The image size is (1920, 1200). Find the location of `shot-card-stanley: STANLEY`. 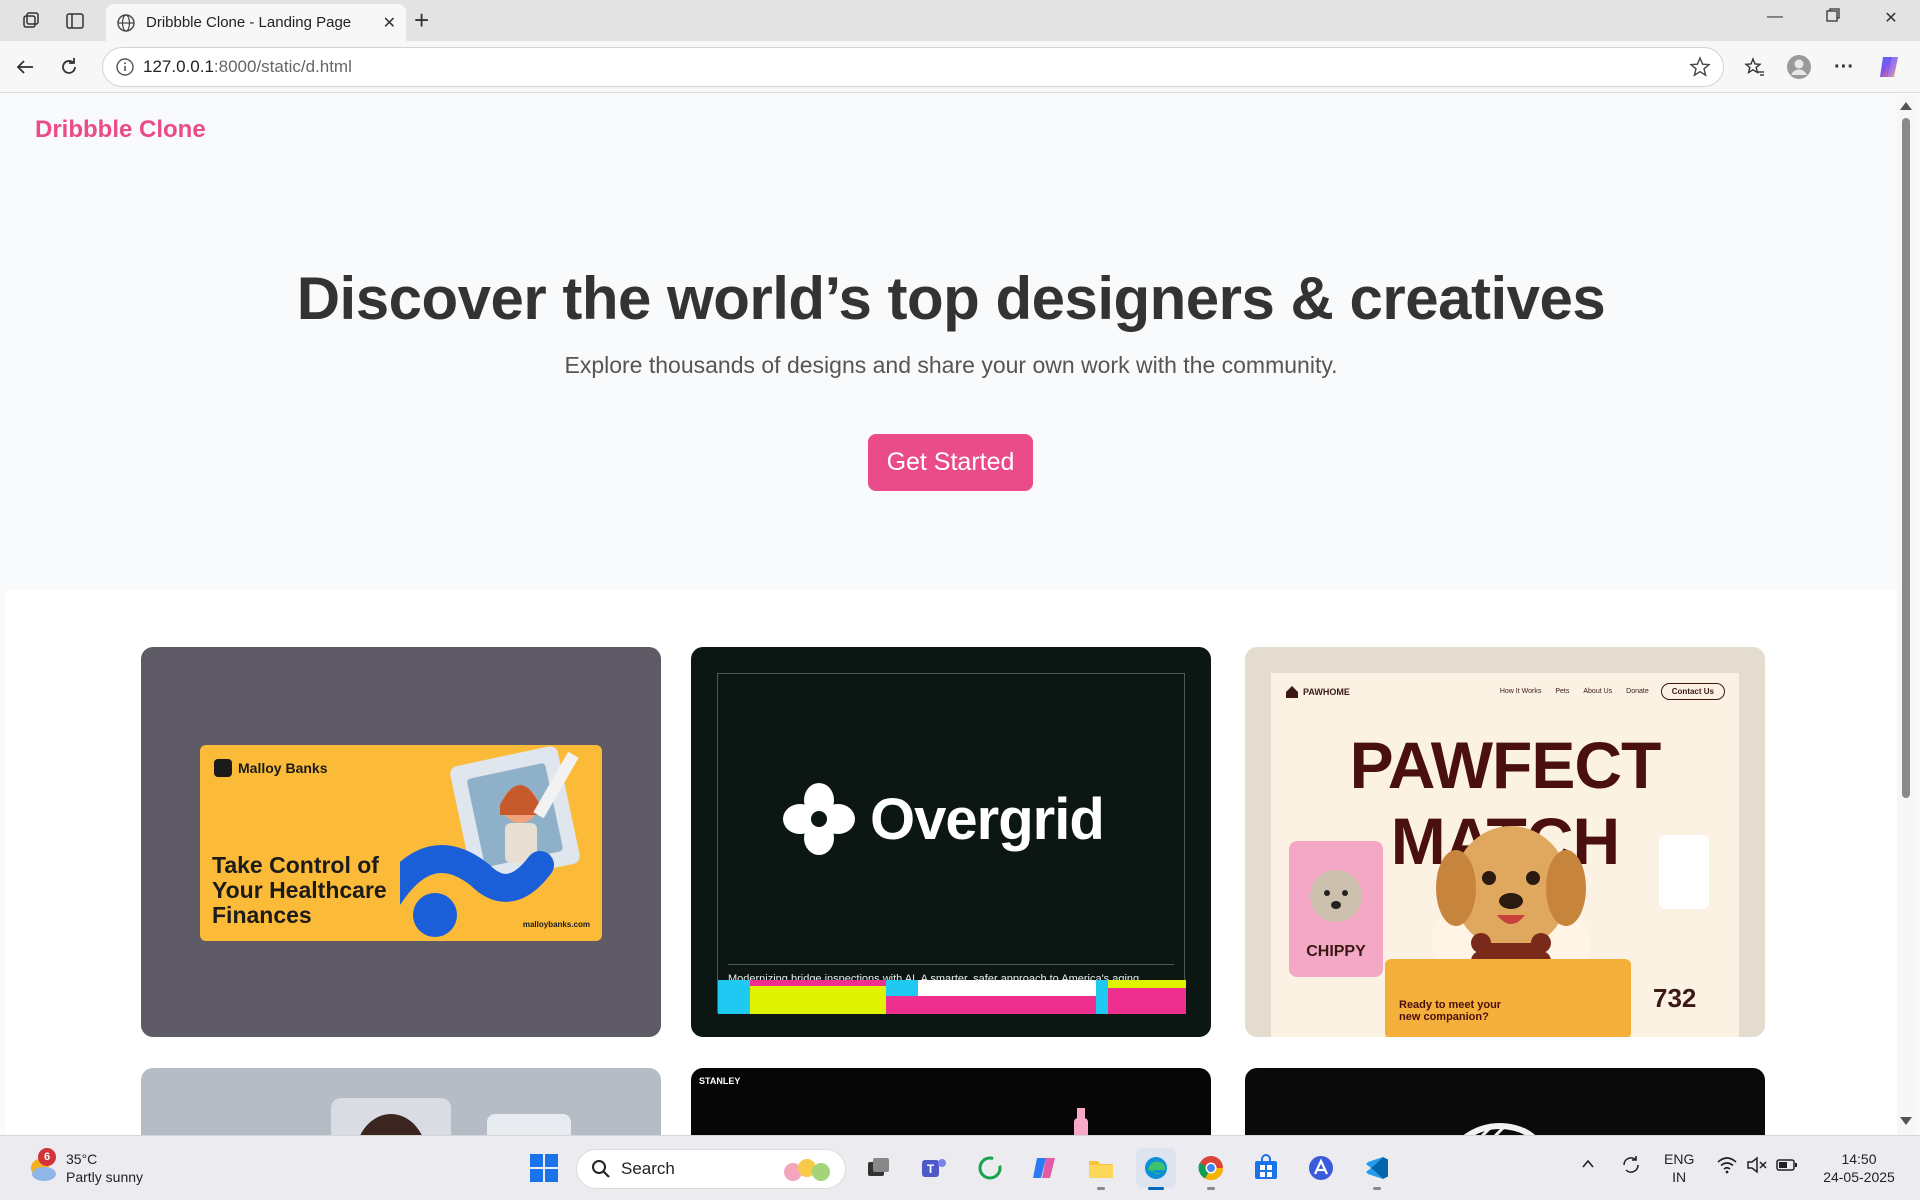

shot-card-stanley: STANLEY is located at coordinates (951, 1101).